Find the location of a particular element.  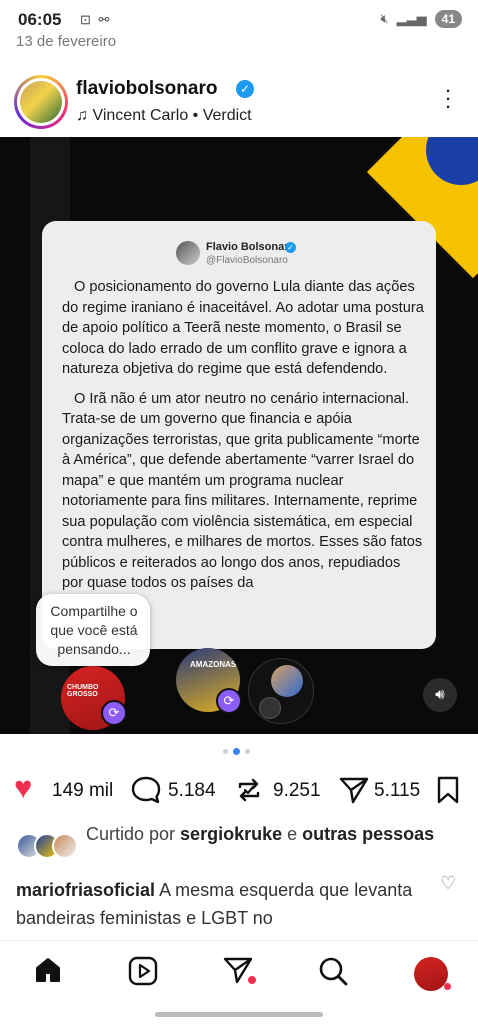

comment-count: 5.184 is located at coordinates (192, 791).